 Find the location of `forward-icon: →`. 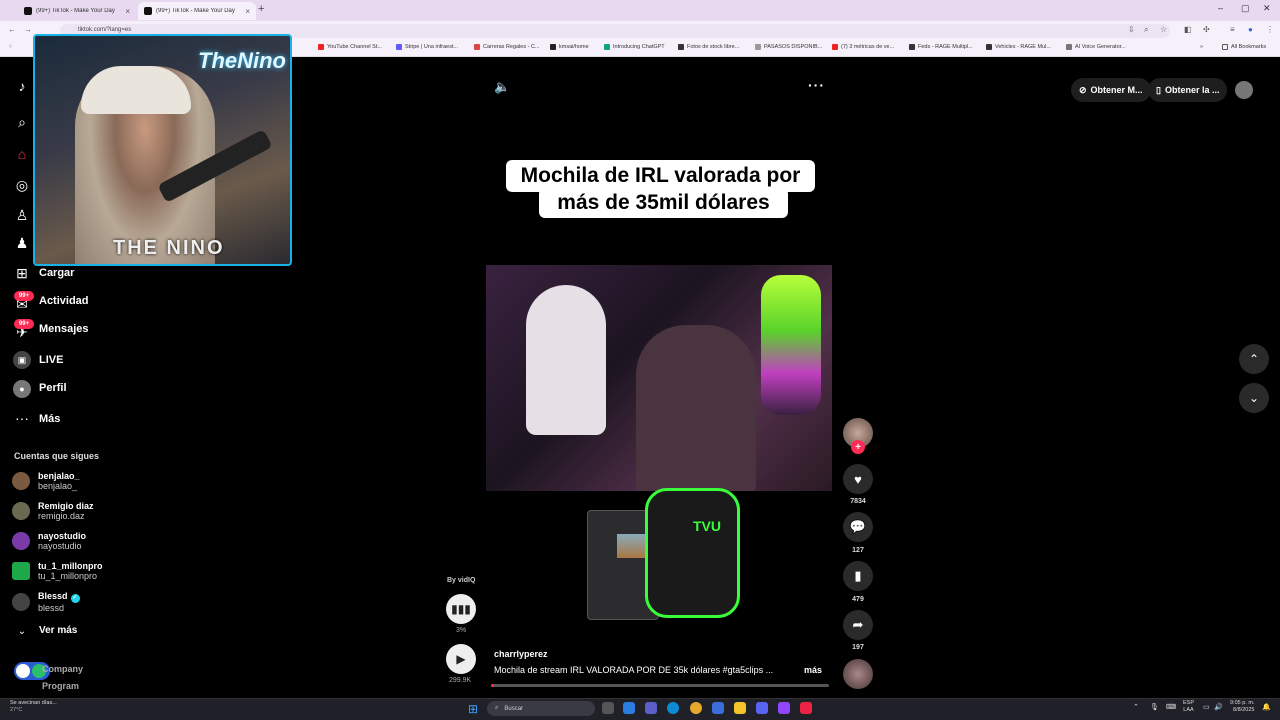

forward-icon: → is located at coordinates (28, 29).